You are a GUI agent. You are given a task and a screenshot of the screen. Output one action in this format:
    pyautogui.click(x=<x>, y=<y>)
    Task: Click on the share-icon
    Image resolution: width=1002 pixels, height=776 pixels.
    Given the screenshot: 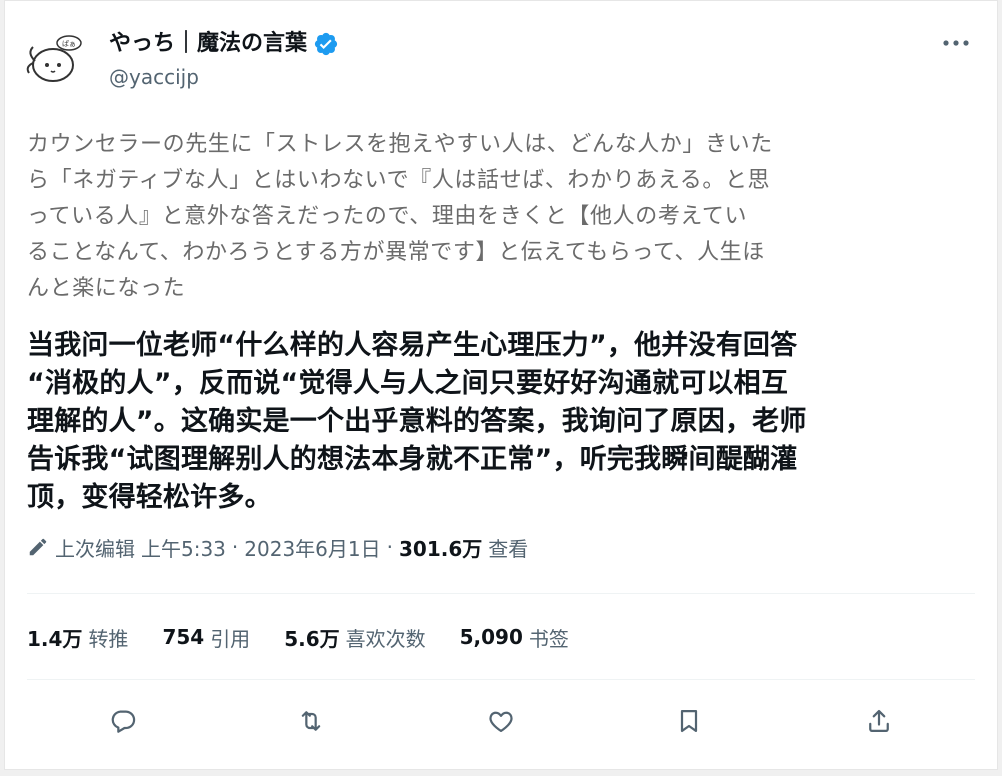 What is the action you would take?
    pyautogui.click(x=879, y=721)
    